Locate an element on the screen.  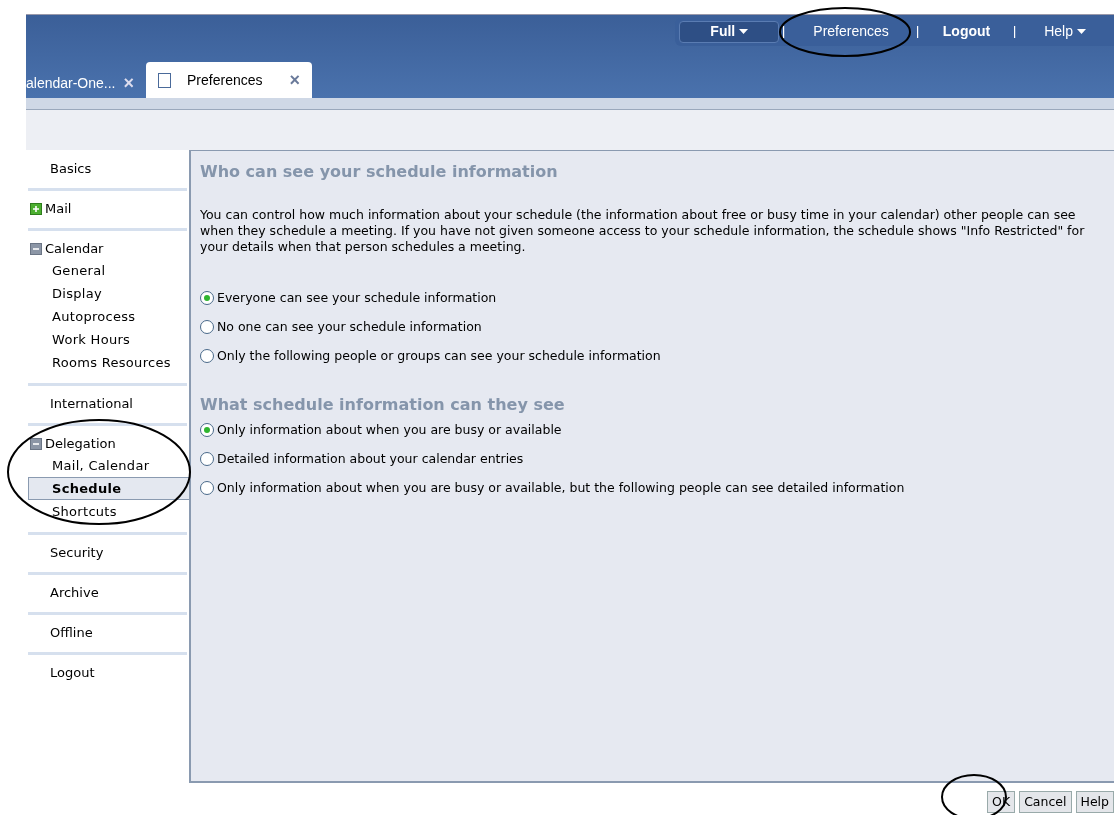
sidebar-item: Rooms Resources is located at coordinates (107, 362).